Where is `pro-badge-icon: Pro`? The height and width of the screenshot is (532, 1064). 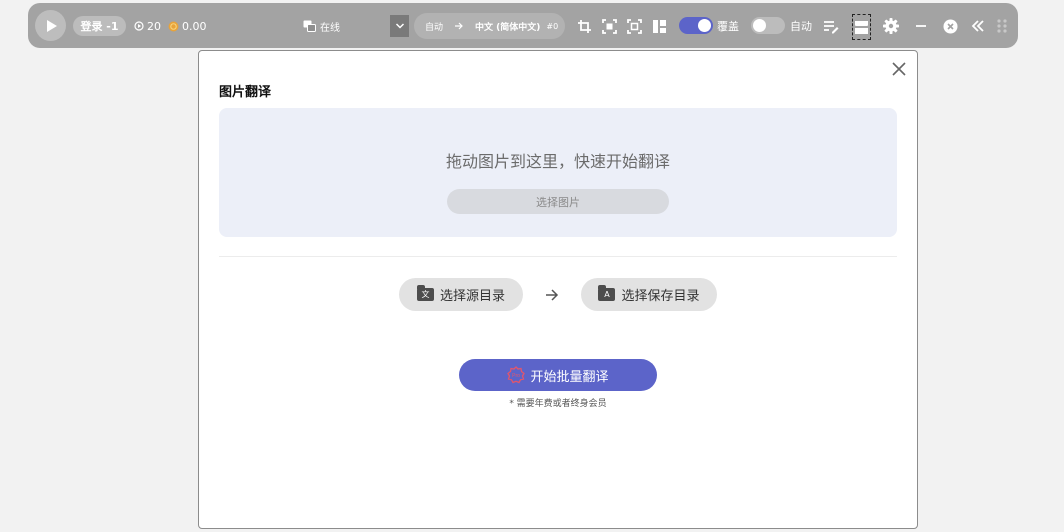 pro-badge-icon: Pro is located at coordinates (516, 375).